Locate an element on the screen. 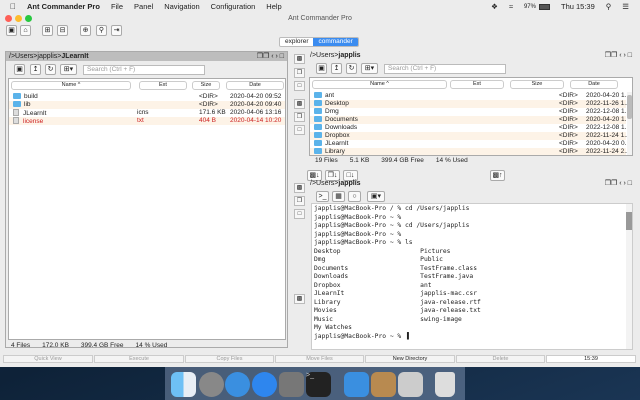 This screenshot has height=400, width=640. terminal-copy-path-down-icon: ▩ is located at coordinates (299, 299).